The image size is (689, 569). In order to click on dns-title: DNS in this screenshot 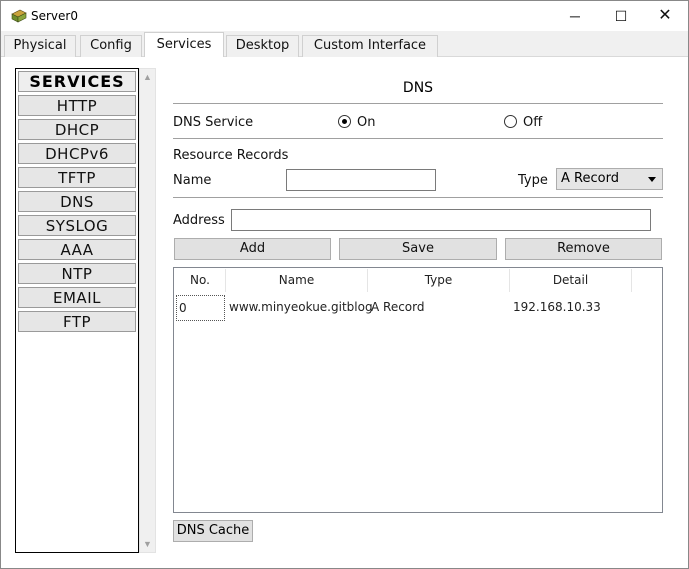, I will do `click(418, 88)`.